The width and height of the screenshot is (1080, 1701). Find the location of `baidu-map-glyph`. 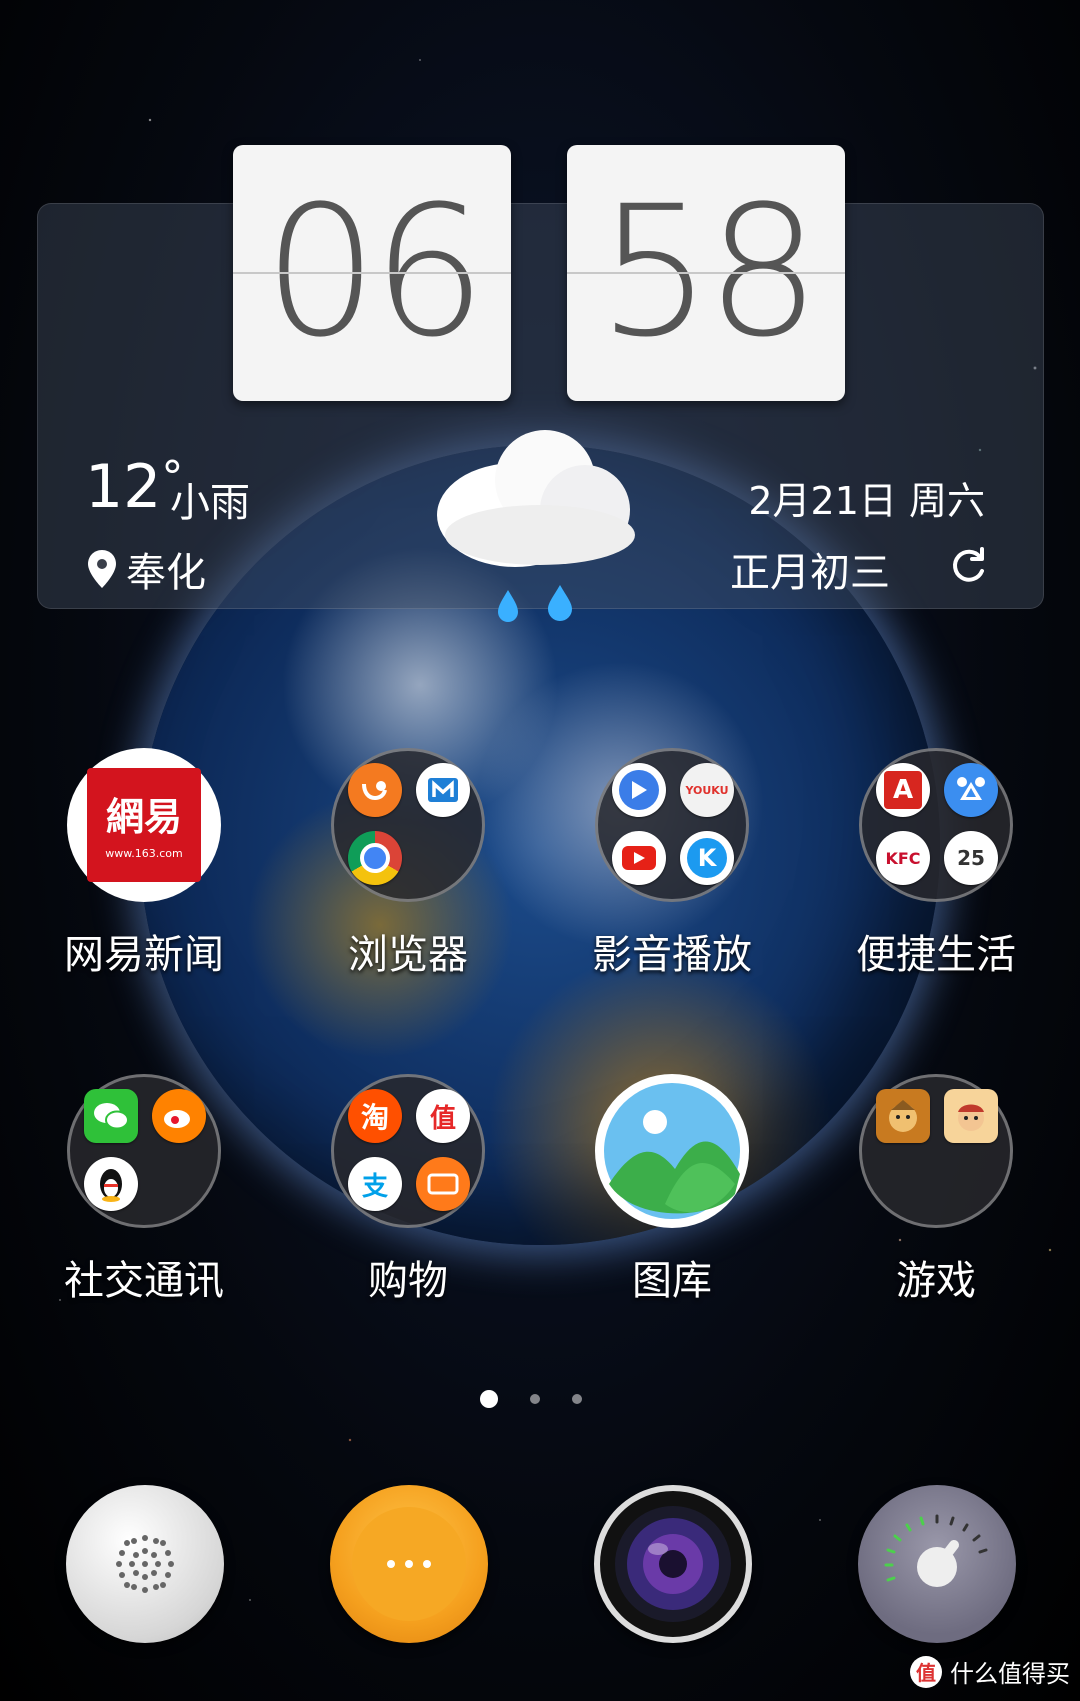

baidu-map-glyph is located at coordinates (971, 788).